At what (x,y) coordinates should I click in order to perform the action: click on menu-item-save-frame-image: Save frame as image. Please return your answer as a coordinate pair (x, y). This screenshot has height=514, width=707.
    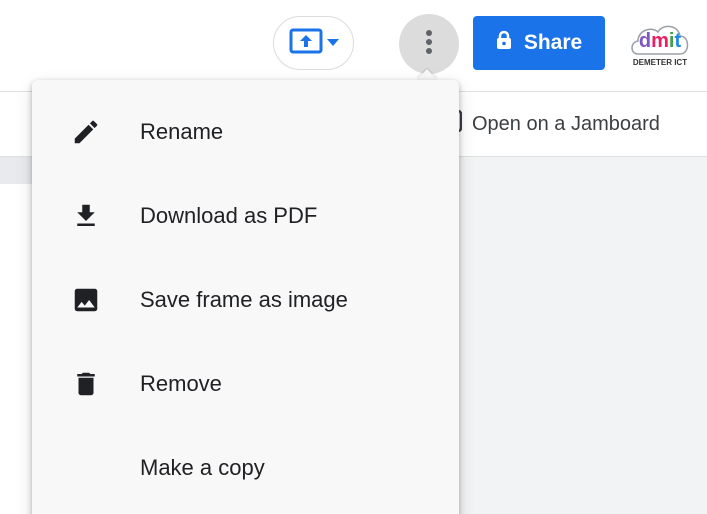
    Looking at the image, I should click on (245, 300).